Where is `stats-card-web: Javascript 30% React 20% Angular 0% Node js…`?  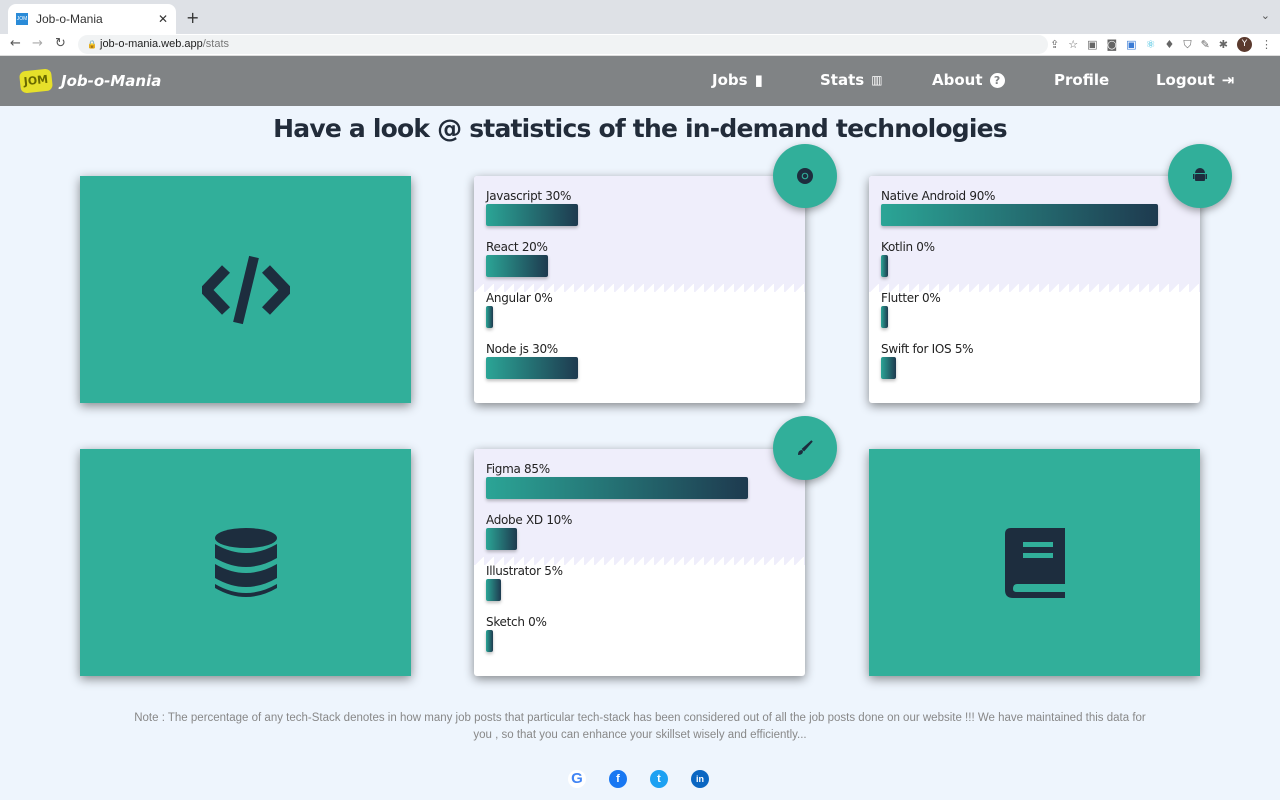 stats-card-web: Javascript 30% React 20% Angular 0% Node js… is located at coordinates (639, 289).